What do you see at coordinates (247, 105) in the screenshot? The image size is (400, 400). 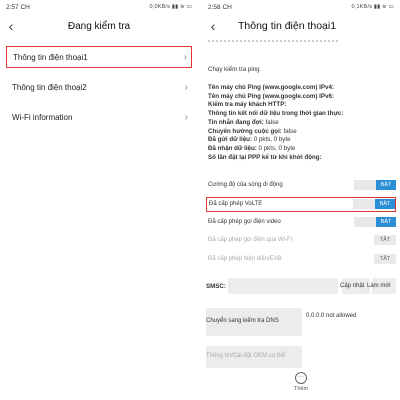 I see `info-line: Kiểm tra máy khách HTTP:` at bounding box center [247, 105].